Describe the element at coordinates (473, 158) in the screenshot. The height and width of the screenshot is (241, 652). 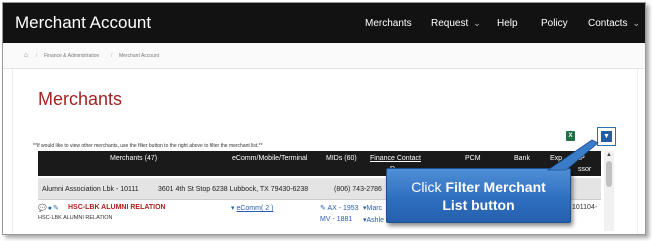
I see `col-pcm: PCM` at that location.